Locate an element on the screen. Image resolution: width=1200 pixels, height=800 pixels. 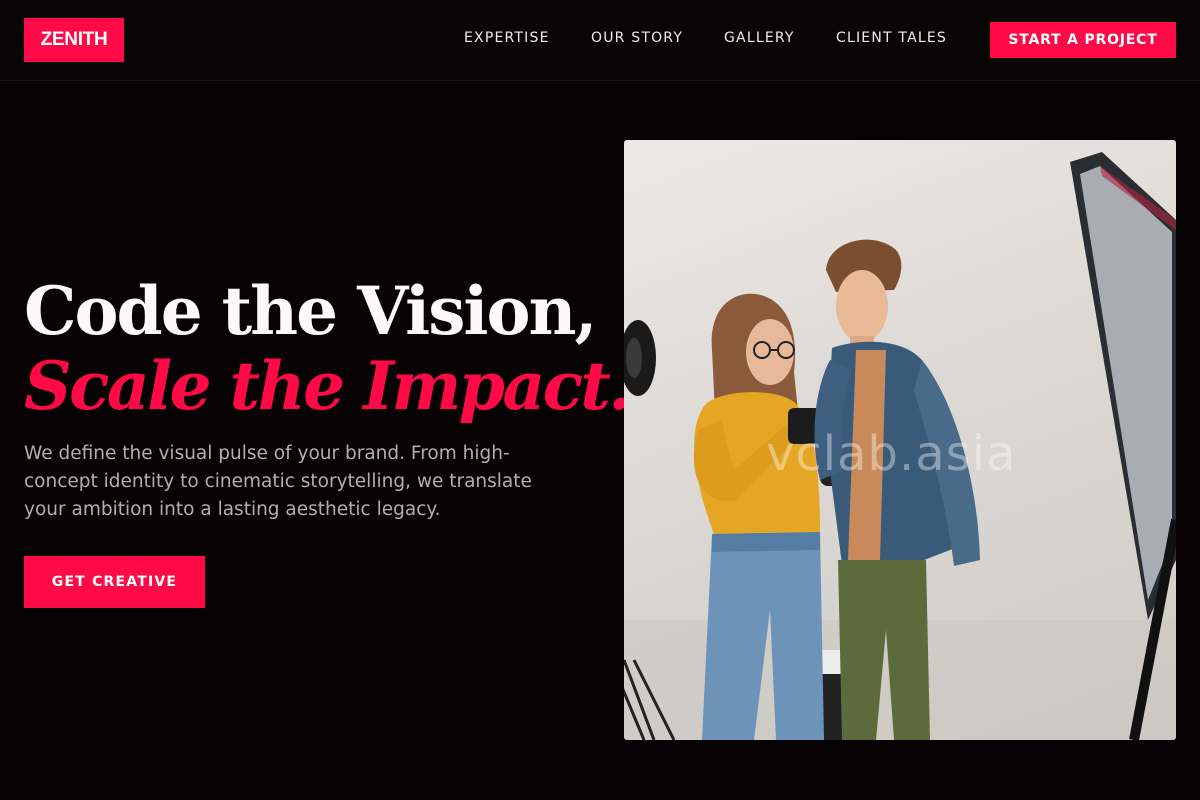
headline-line-2: Scale the Impact. is located at coordinates (327, 386).